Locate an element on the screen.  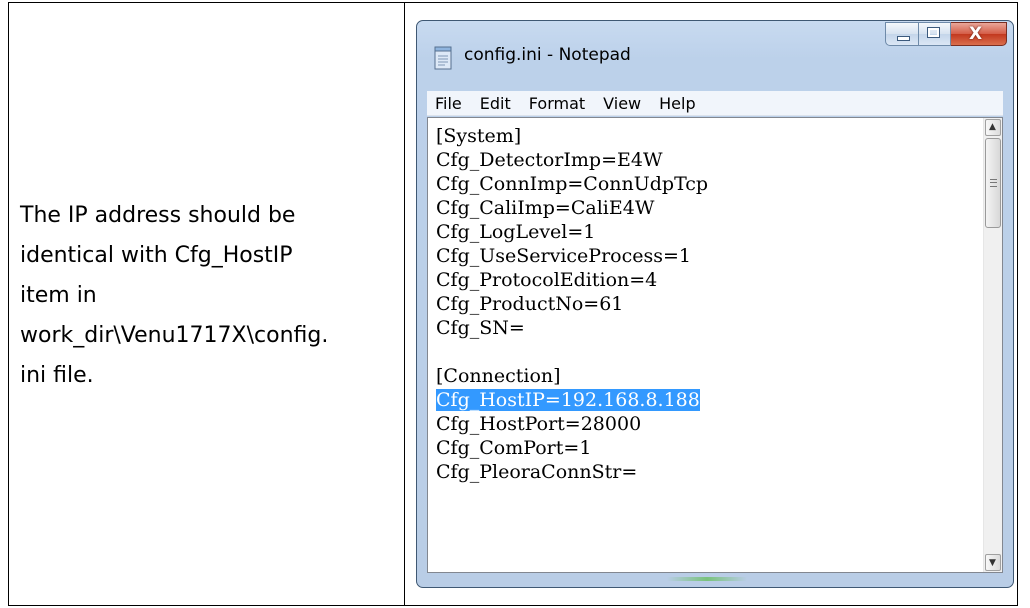
window-bottom-edge is located at coordinates (715, 579).